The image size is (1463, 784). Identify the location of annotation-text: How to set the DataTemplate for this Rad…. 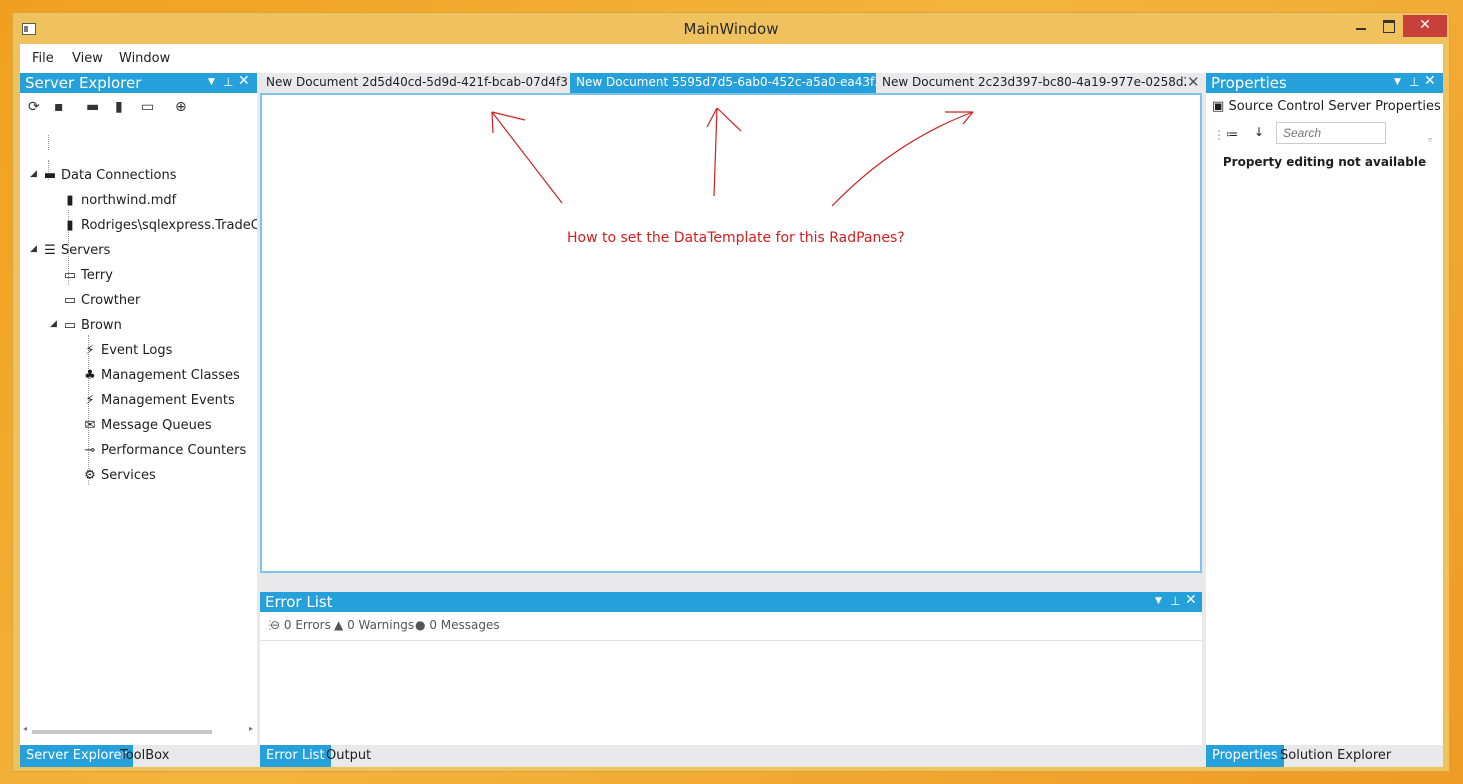
(736, 238).